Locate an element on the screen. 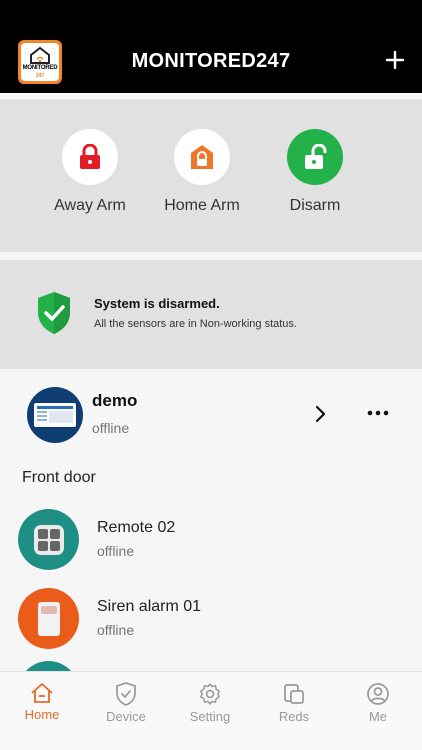 The width and height of the screenshot is (422, 750). away-arm-circle is located at coordinates (90, 157).